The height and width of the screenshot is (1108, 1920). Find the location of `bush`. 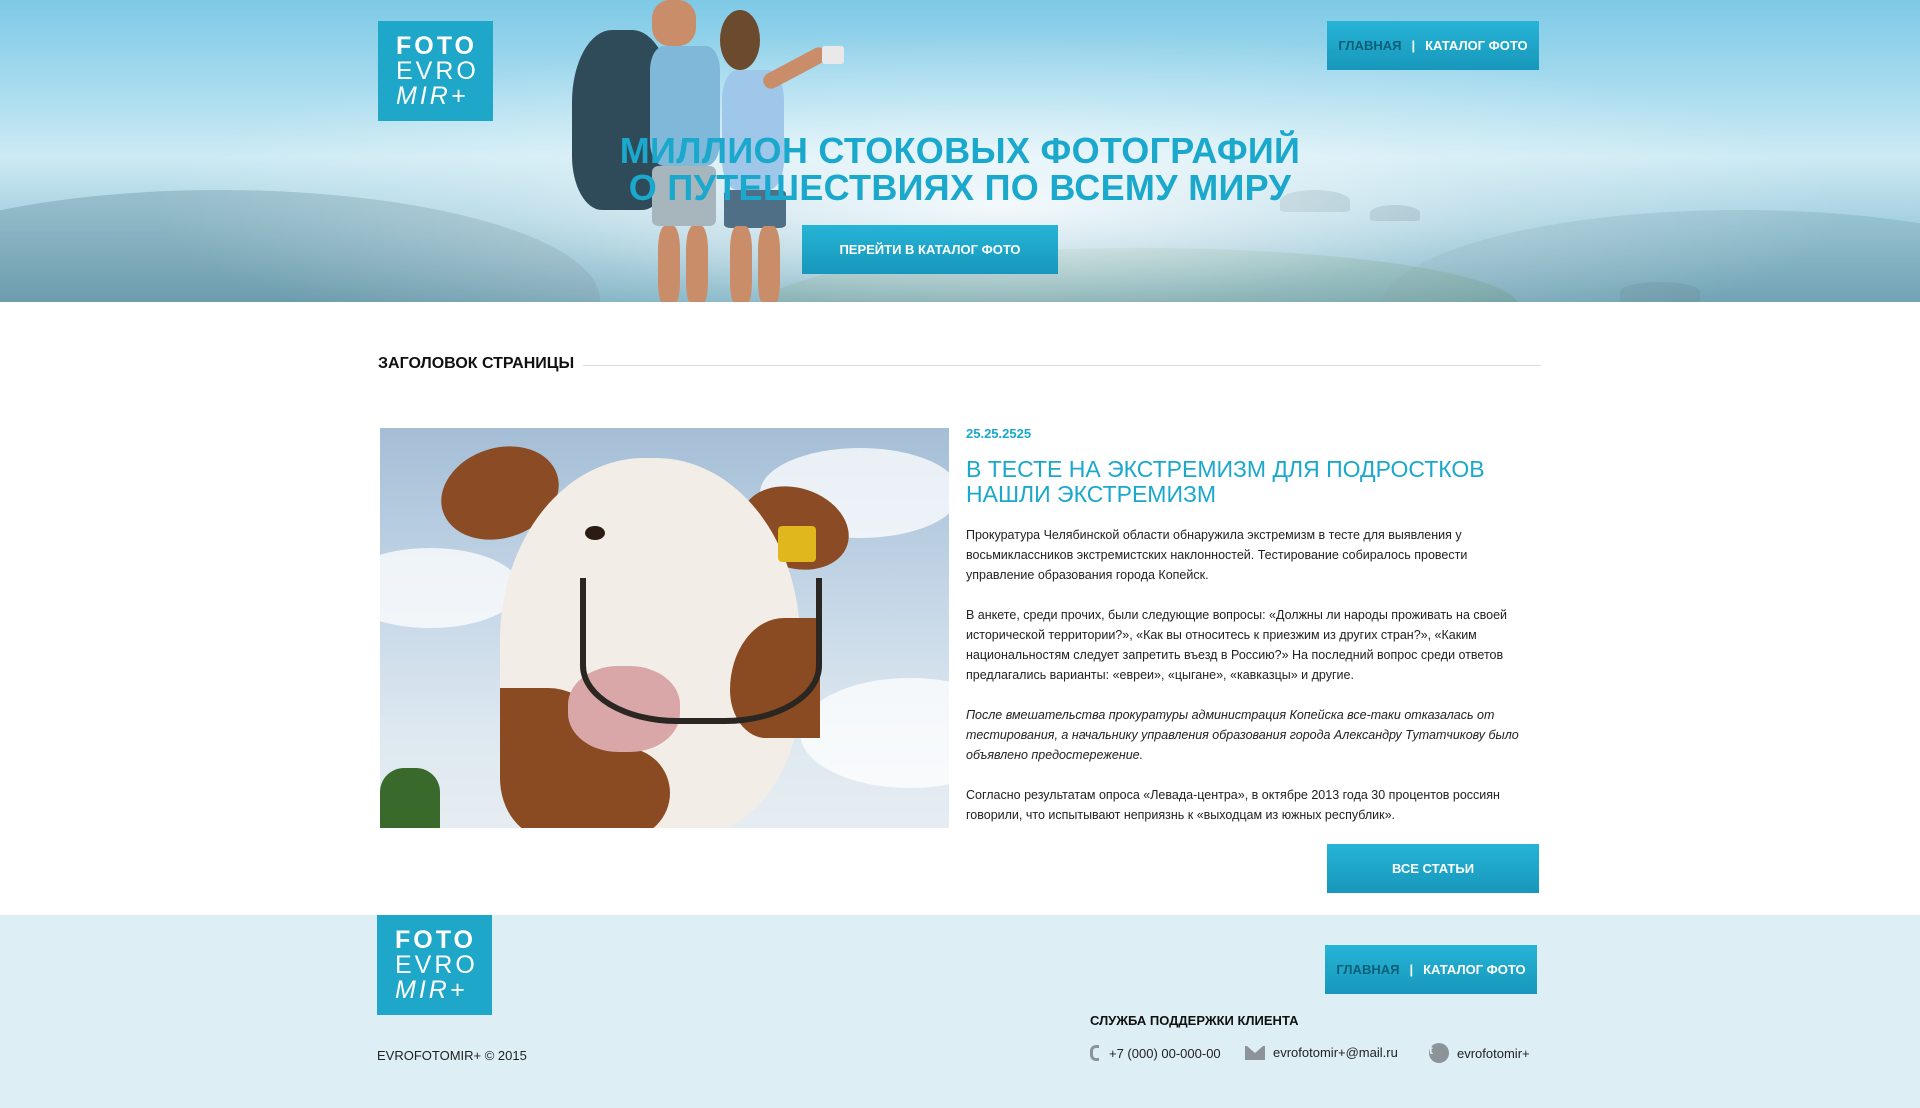

bush is located at coordinates (410, 798).